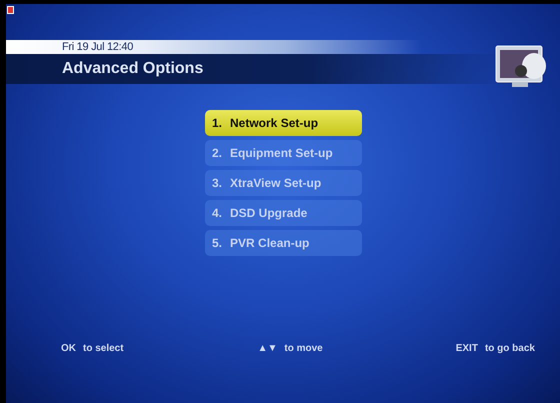  What do you see at coordinates (283, 213) in the screenshot?
I see `menu-item: 4. DSD Upgrade` at bounding box center [283, 213].